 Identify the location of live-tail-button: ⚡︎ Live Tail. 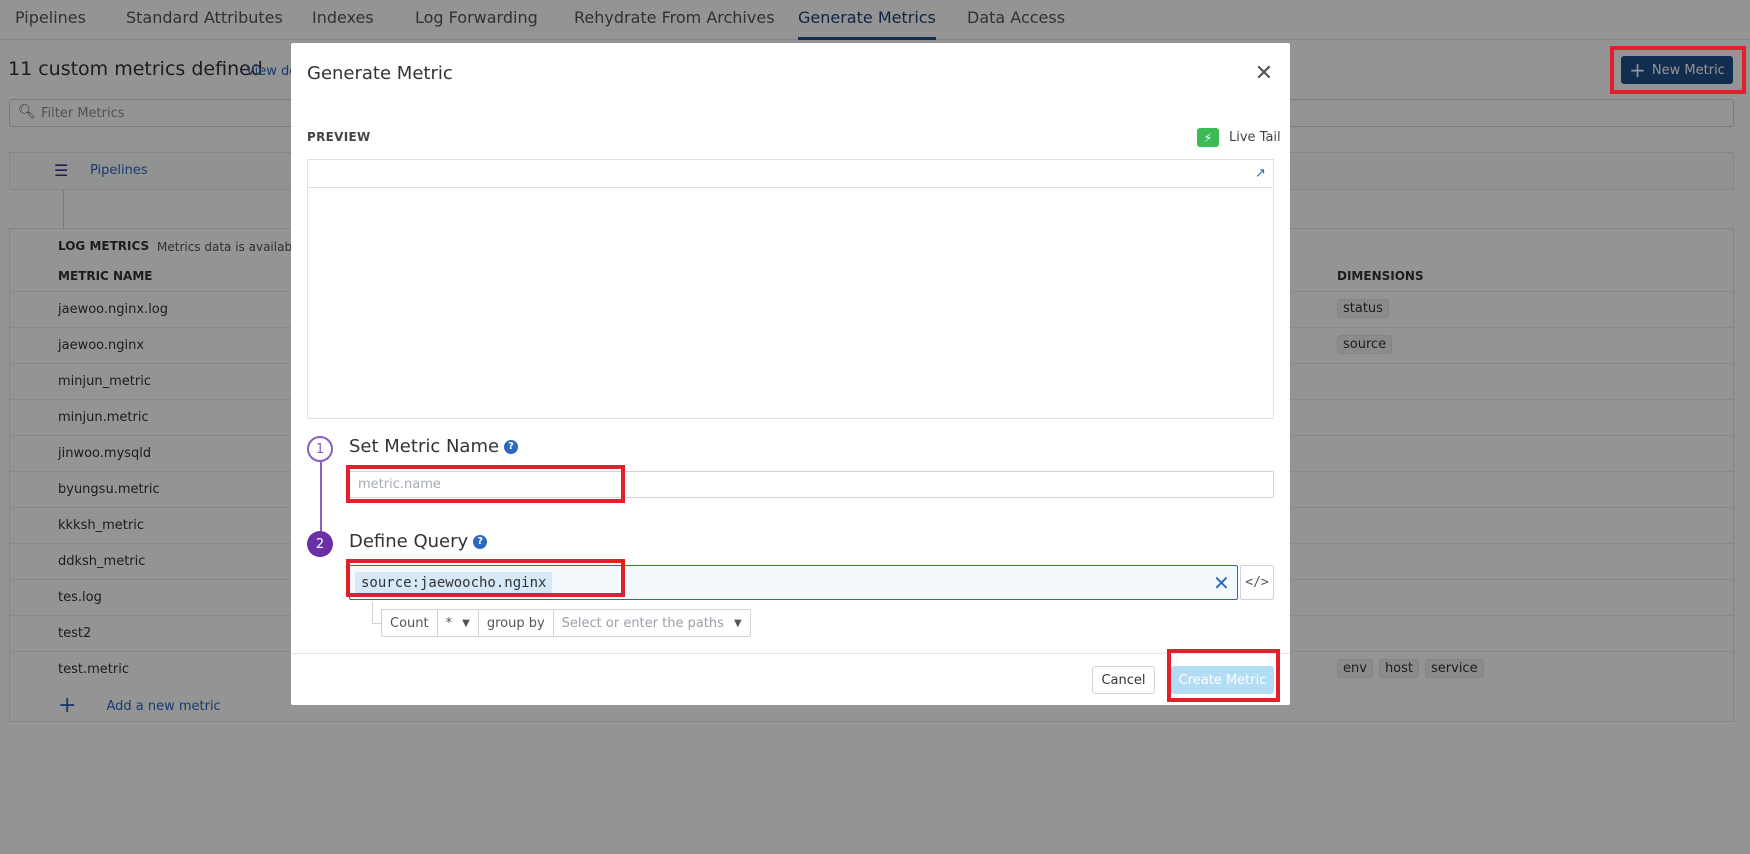
(1239, 137).